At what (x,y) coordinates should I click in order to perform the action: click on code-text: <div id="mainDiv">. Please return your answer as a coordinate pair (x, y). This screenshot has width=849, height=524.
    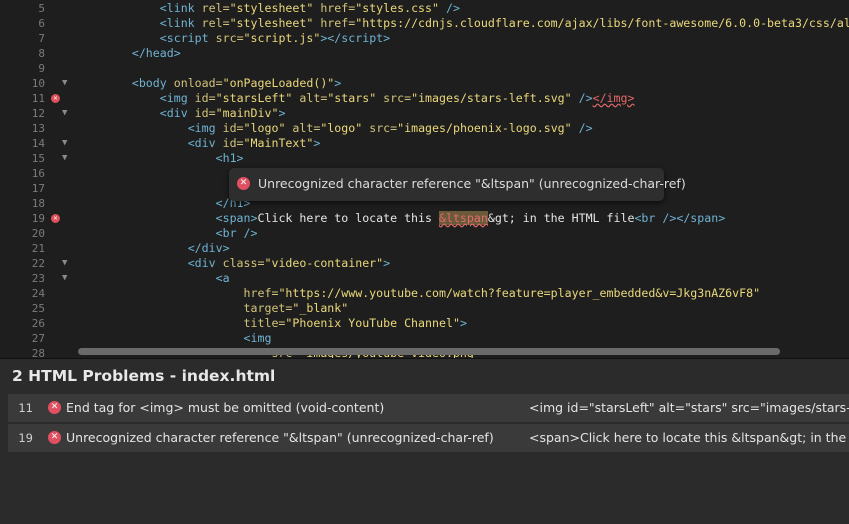
    Looking at the image, I should click on (222, 113).